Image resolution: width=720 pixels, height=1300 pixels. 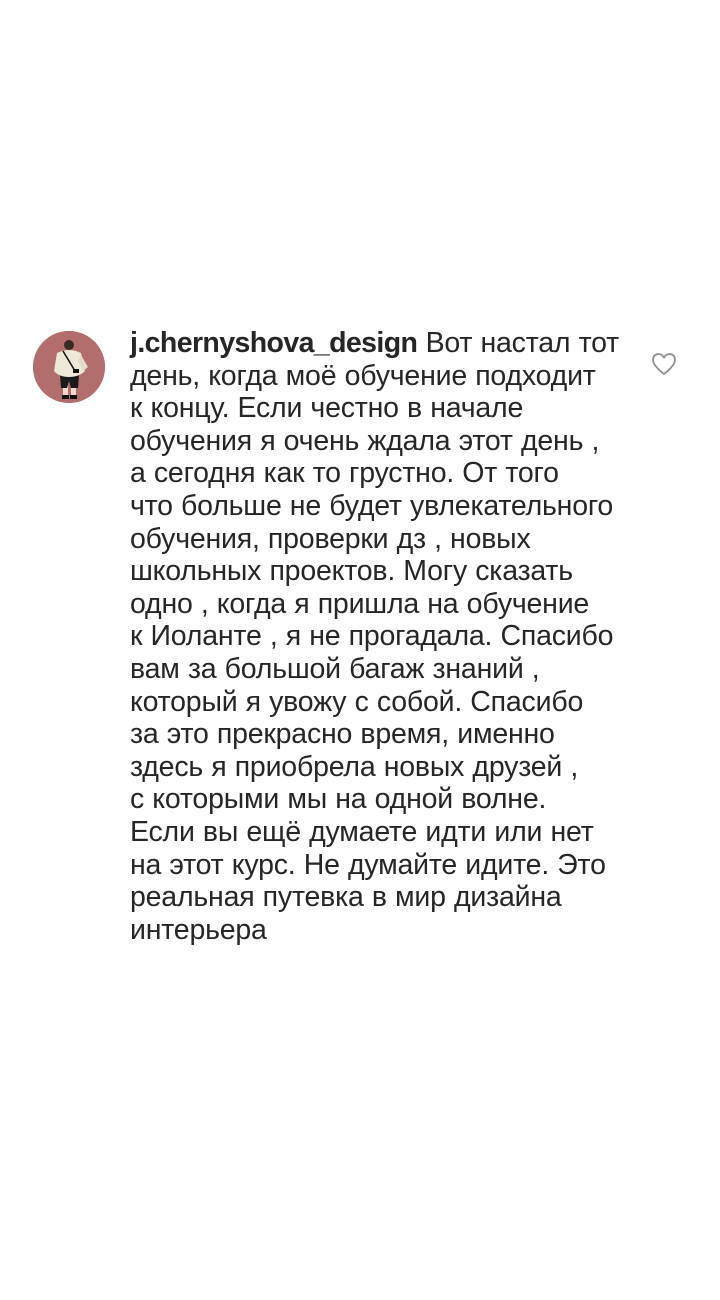 What do you see at coordinates (368, 864) in the screenshot?
I see `comment-line: на этот курс. Не думайте идите. Это` at bounding box center [368, 864].